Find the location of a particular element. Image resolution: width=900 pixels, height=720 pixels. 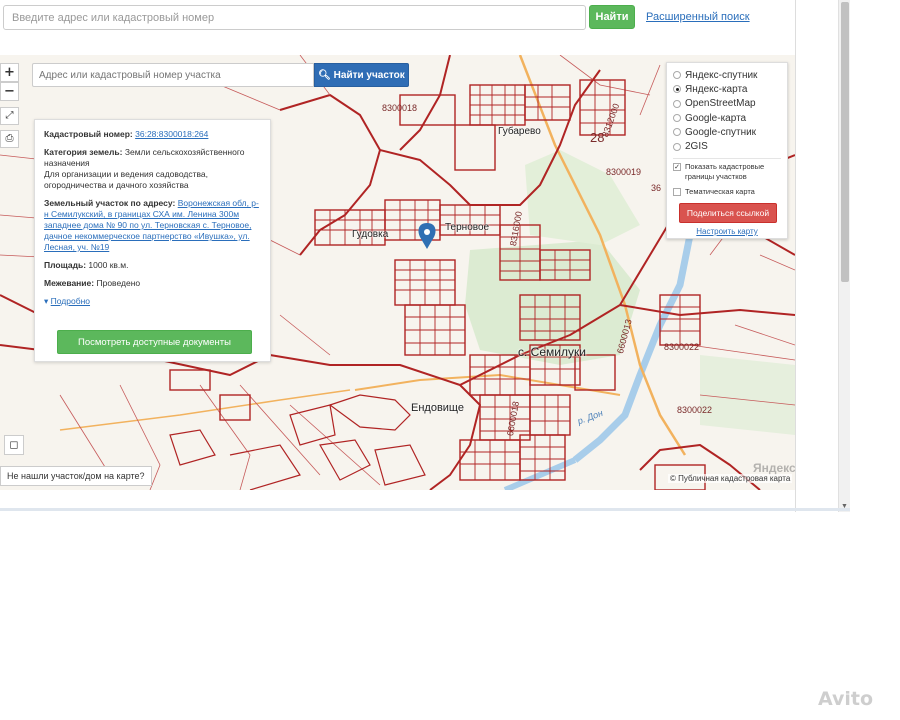

zoom-in-button: + is located at coordinates (9, 72).